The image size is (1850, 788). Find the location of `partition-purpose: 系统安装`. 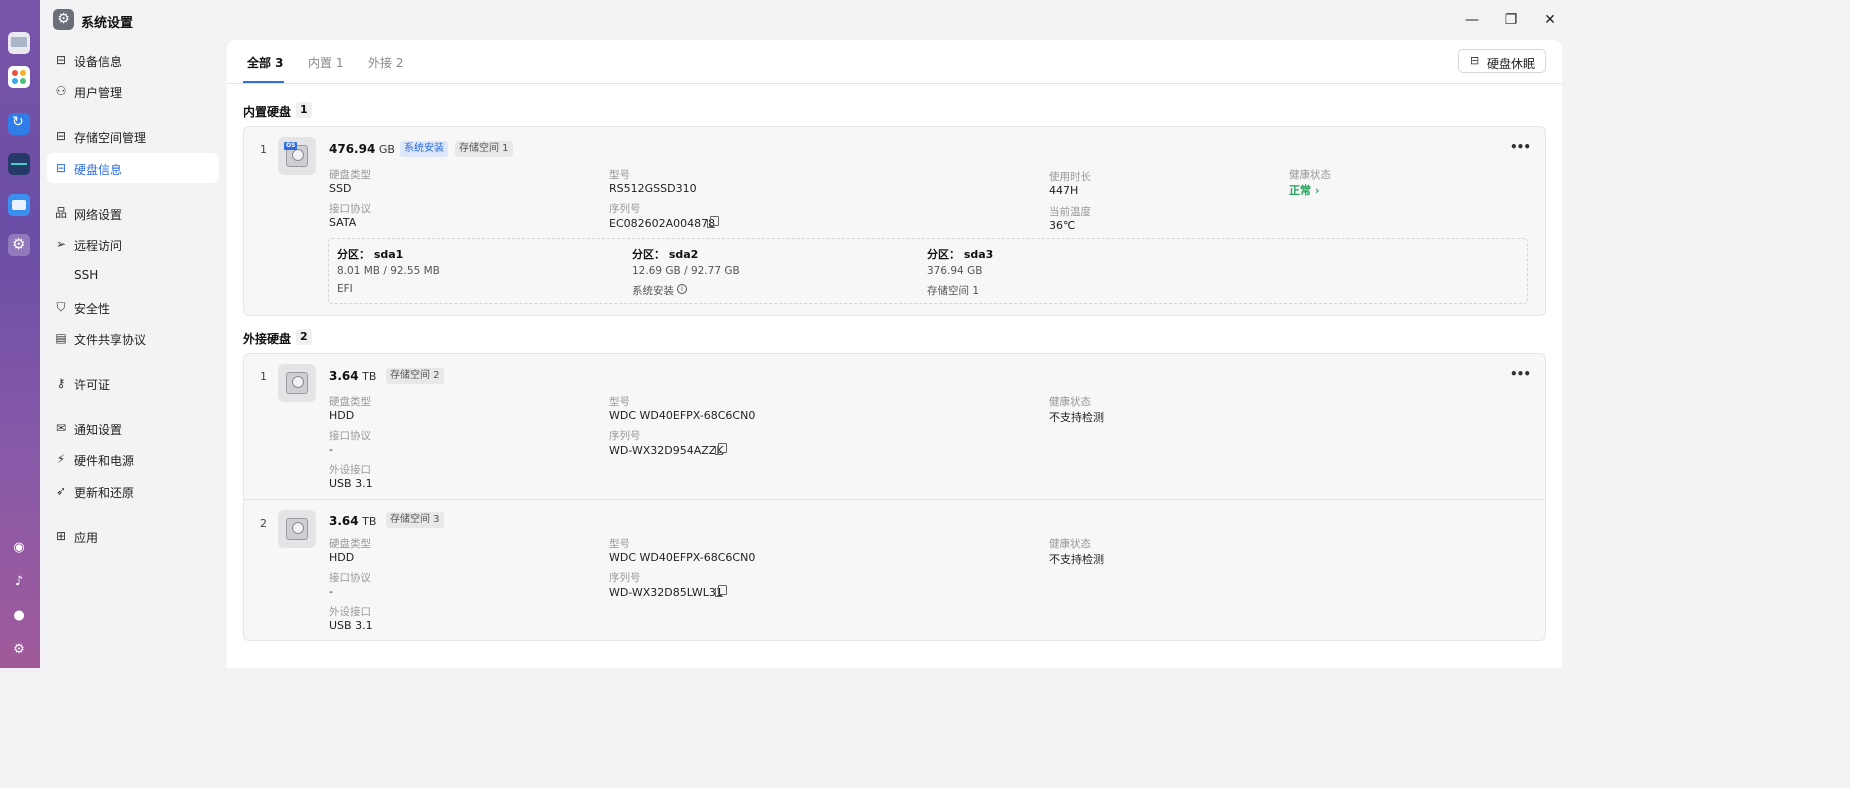

partition-purpose: 系统安装 is located at coordinates (653, 291).